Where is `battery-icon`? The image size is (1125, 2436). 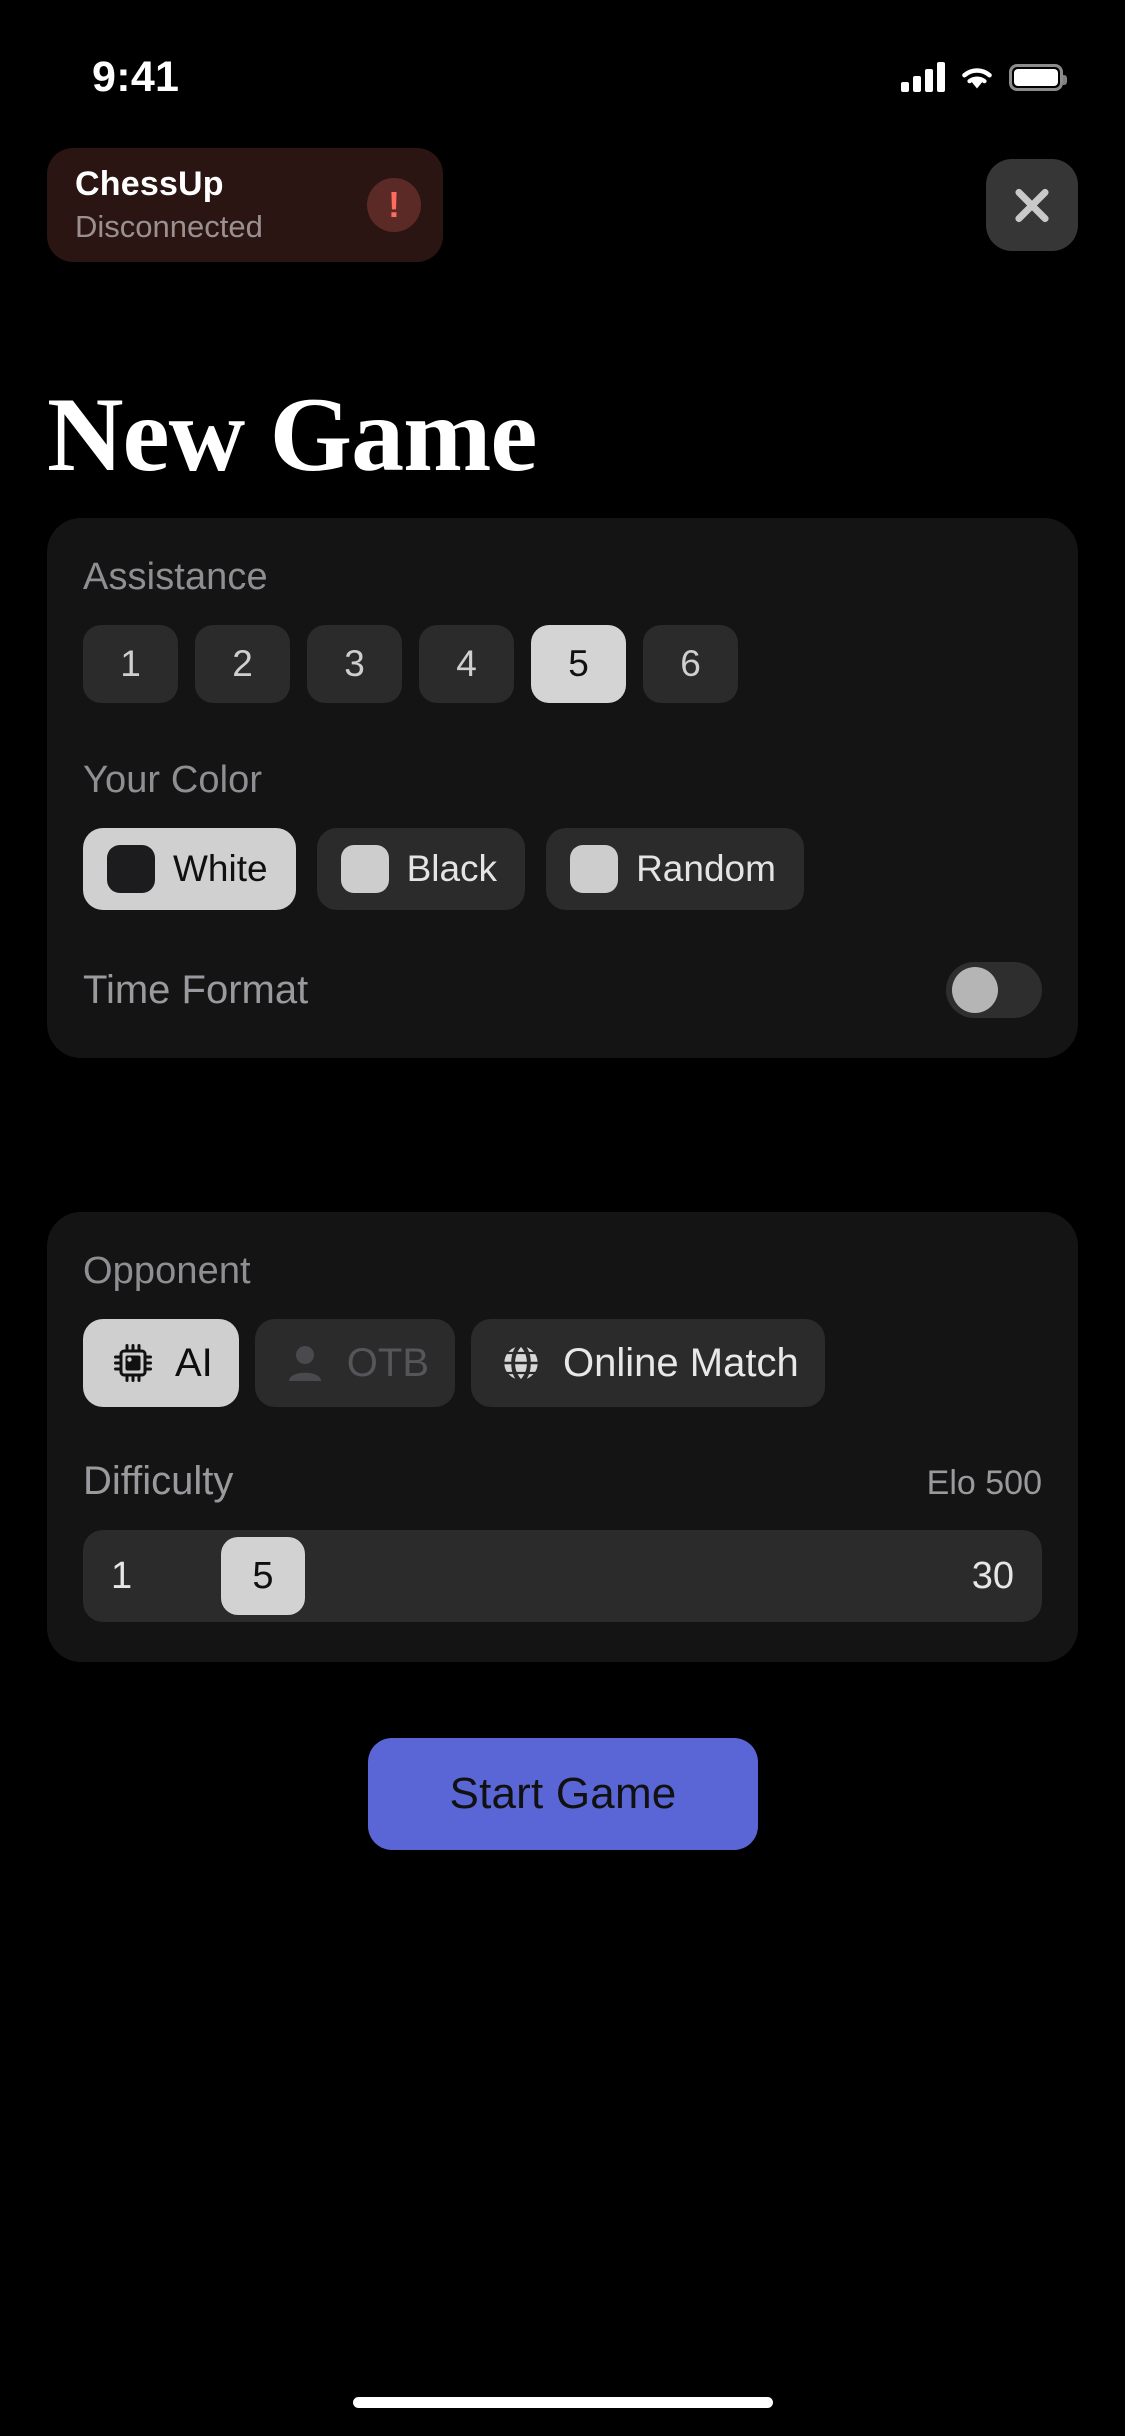
battery-icon is located at coordinates (1038, 77).